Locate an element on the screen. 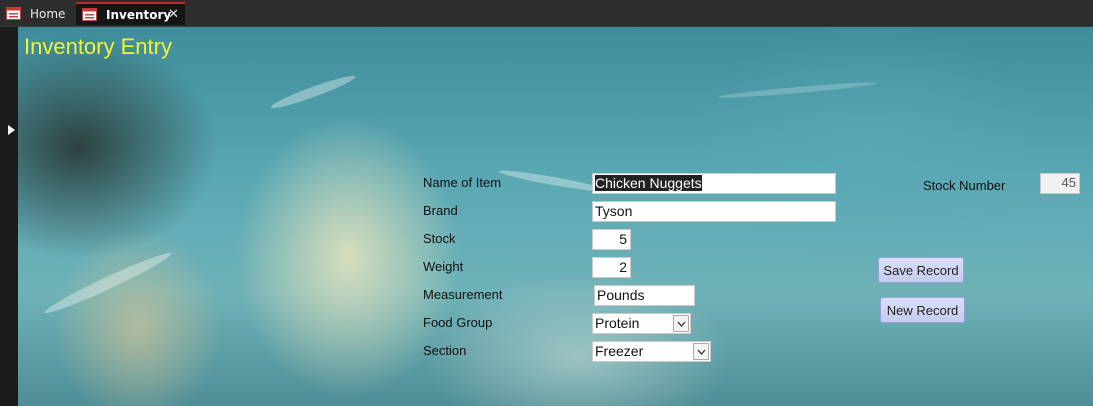  record-selector-strip is located at coordinates (9, 216).